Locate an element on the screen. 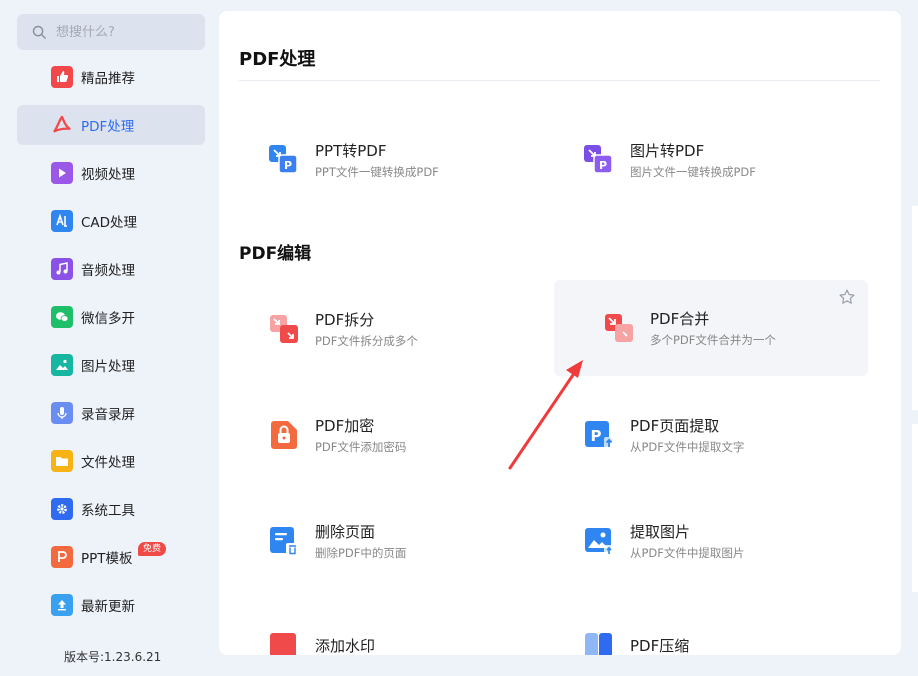 Image resolution: width=918 pixels, height=676 pixels. wechat-icon is located at coordinates (62, 317).